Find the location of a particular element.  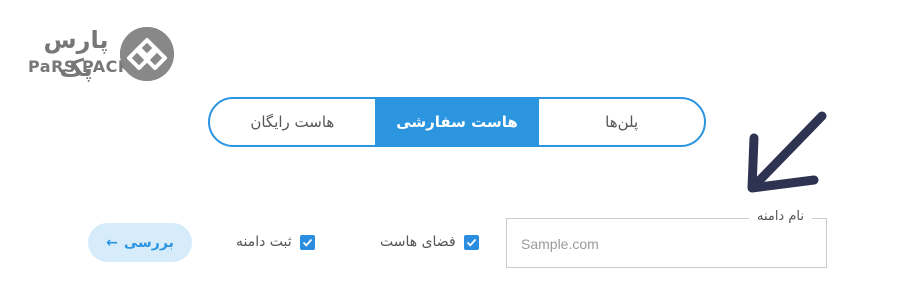

domain-input is located at coordinates (666, 244).